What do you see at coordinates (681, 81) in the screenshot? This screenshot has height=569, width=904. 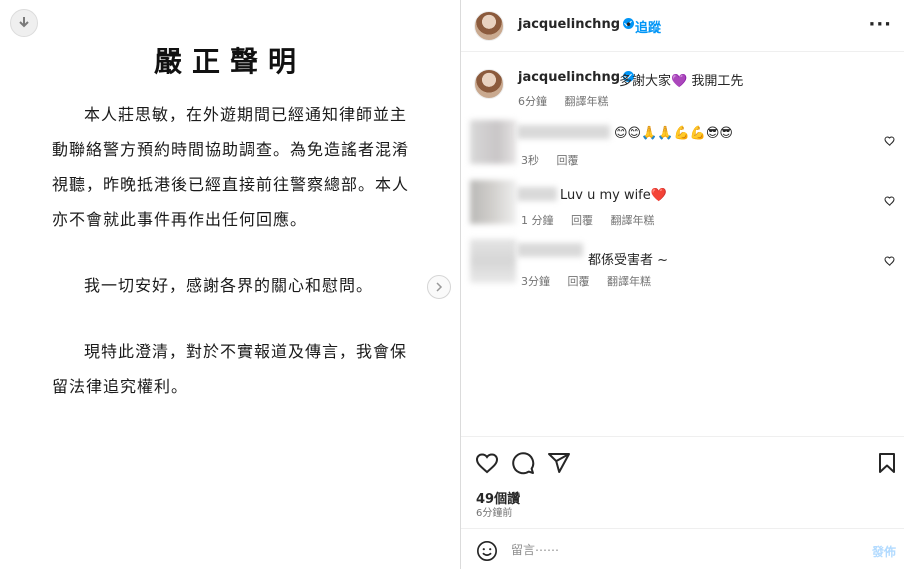 I see `caption-text: 多謝大家💜 我開工先` at bounding box center [681, 81].